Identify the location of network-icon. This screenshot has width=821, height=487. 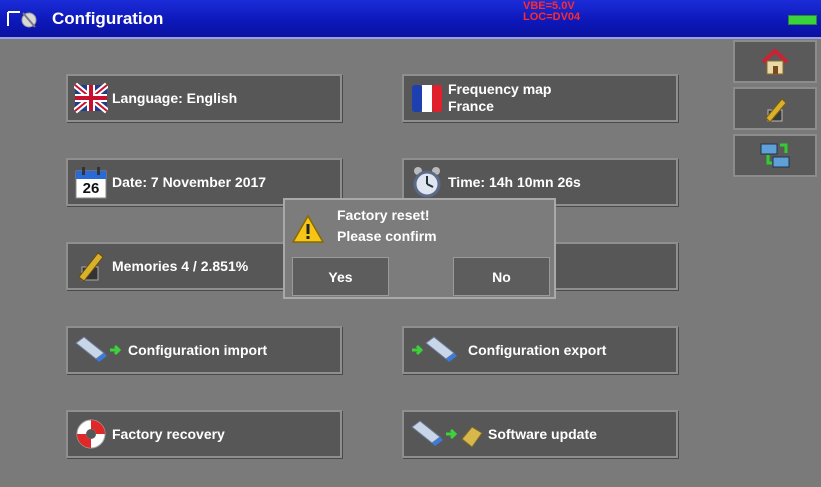
(775, 155).